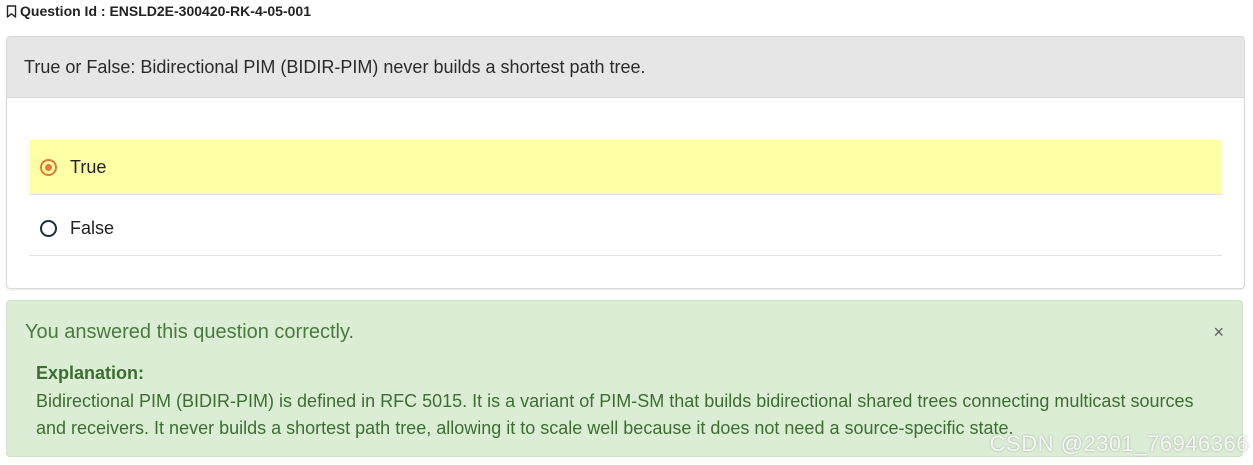 Image resolution: width=1253 pixels, height=465 pixels. What do you see at coordinates (92, 227) in the screenshot?
I see `option-label: False` at bounding box center [92, 227].